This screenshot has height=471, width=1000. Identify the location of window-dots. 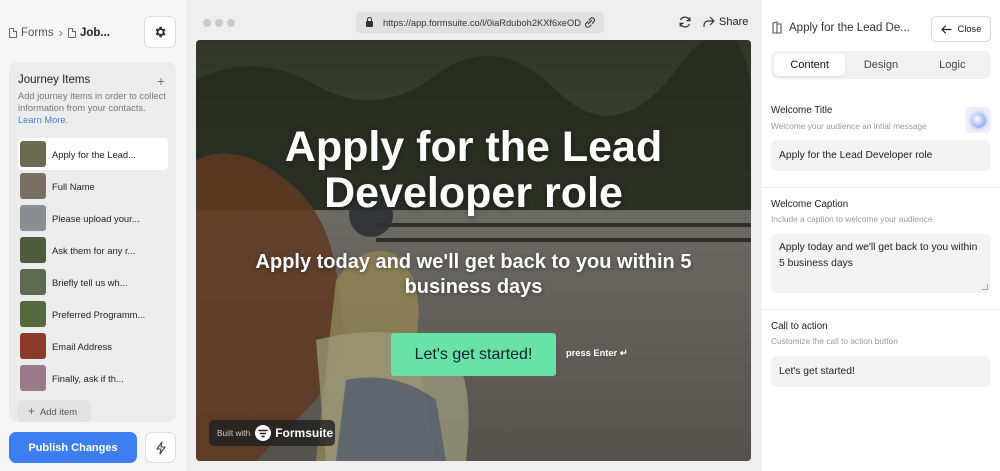
(219, 23).